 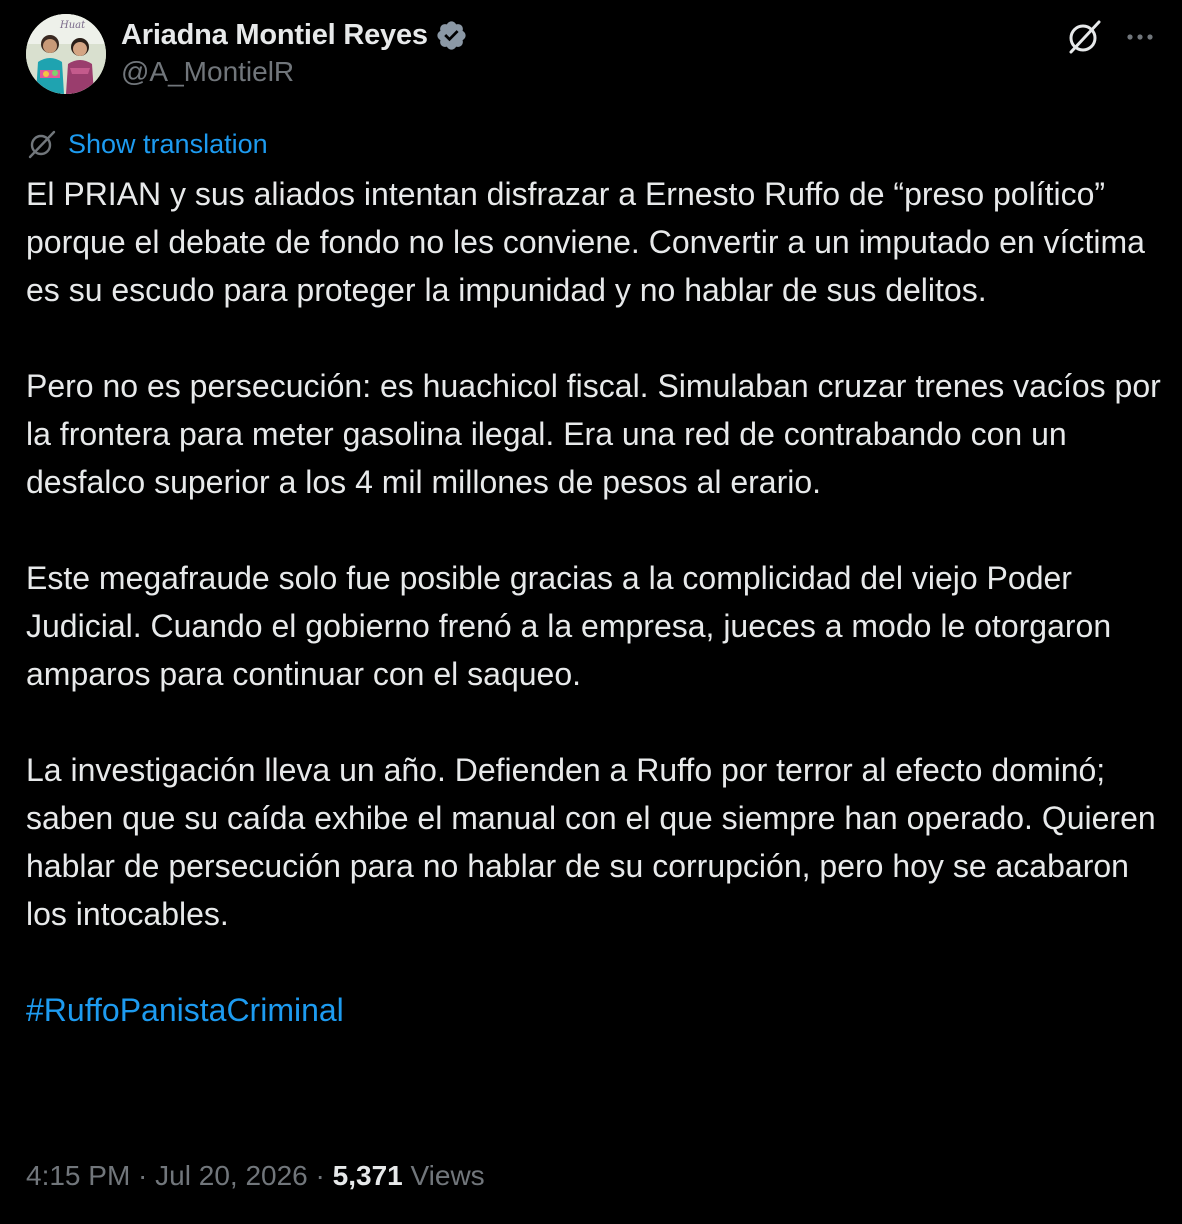 What do you see at coordinates (42, 144) in the screenshot?
I see `translate-icon` at bounding box center [42, 144].